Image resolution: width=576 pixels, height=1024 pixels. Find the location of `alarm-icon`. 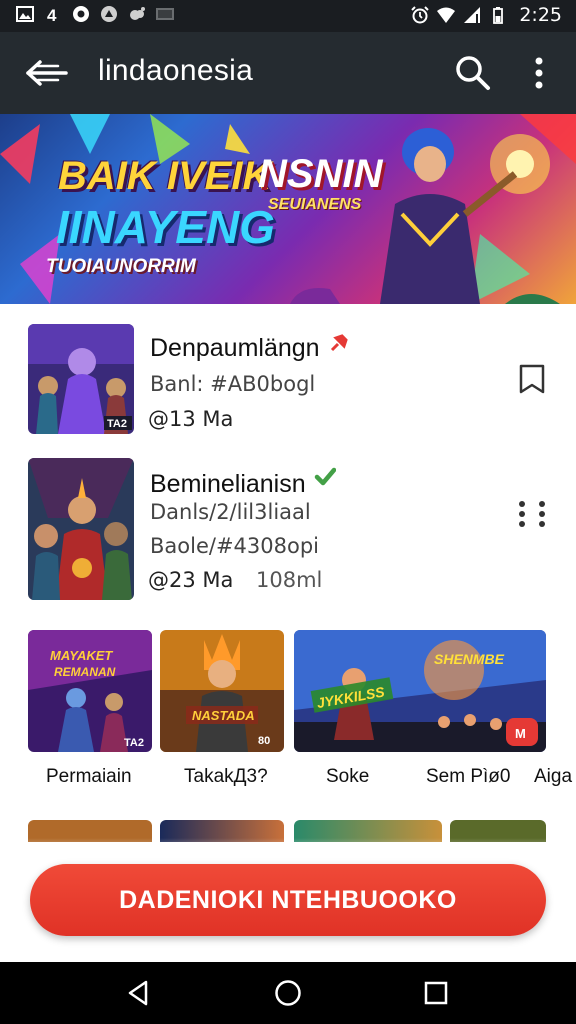

alarm-icon is located at coordinates (420, 15).